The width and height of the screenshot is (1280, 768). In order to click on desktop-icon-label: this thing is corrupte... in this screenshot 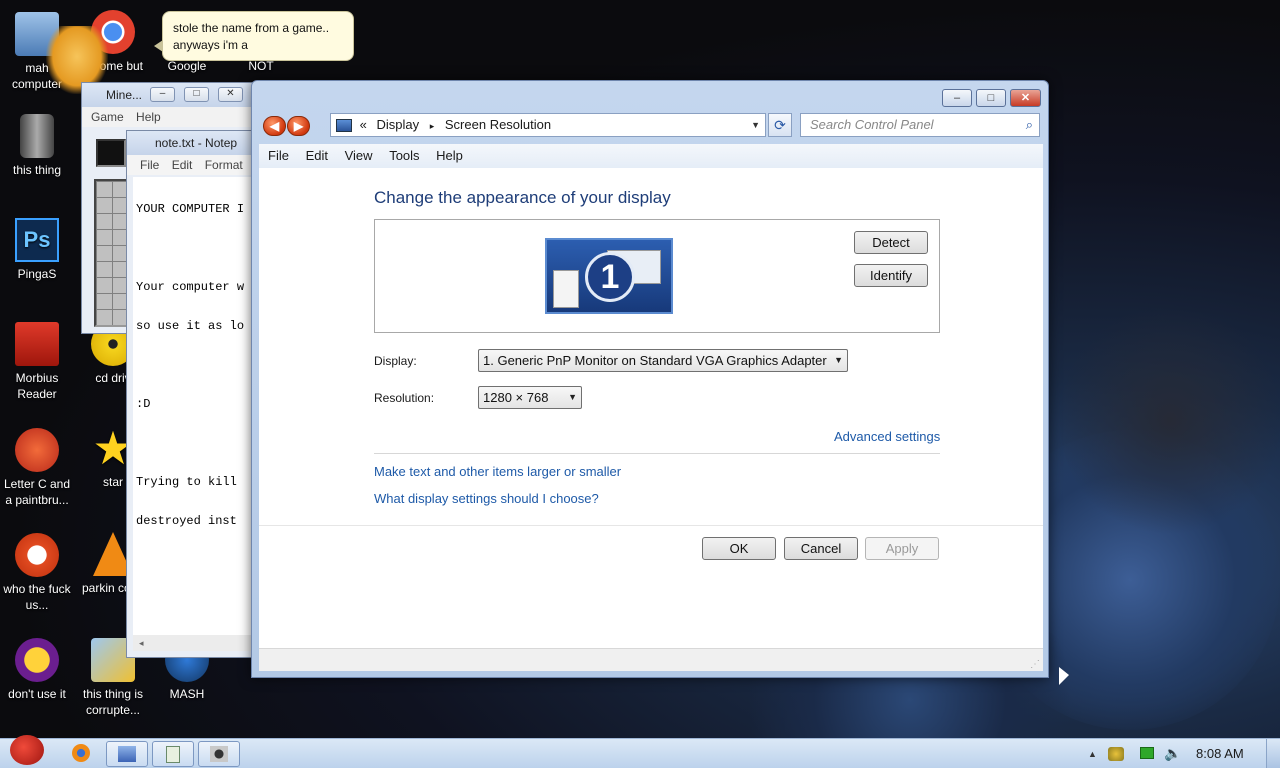, I will do `click(113, 702)`.